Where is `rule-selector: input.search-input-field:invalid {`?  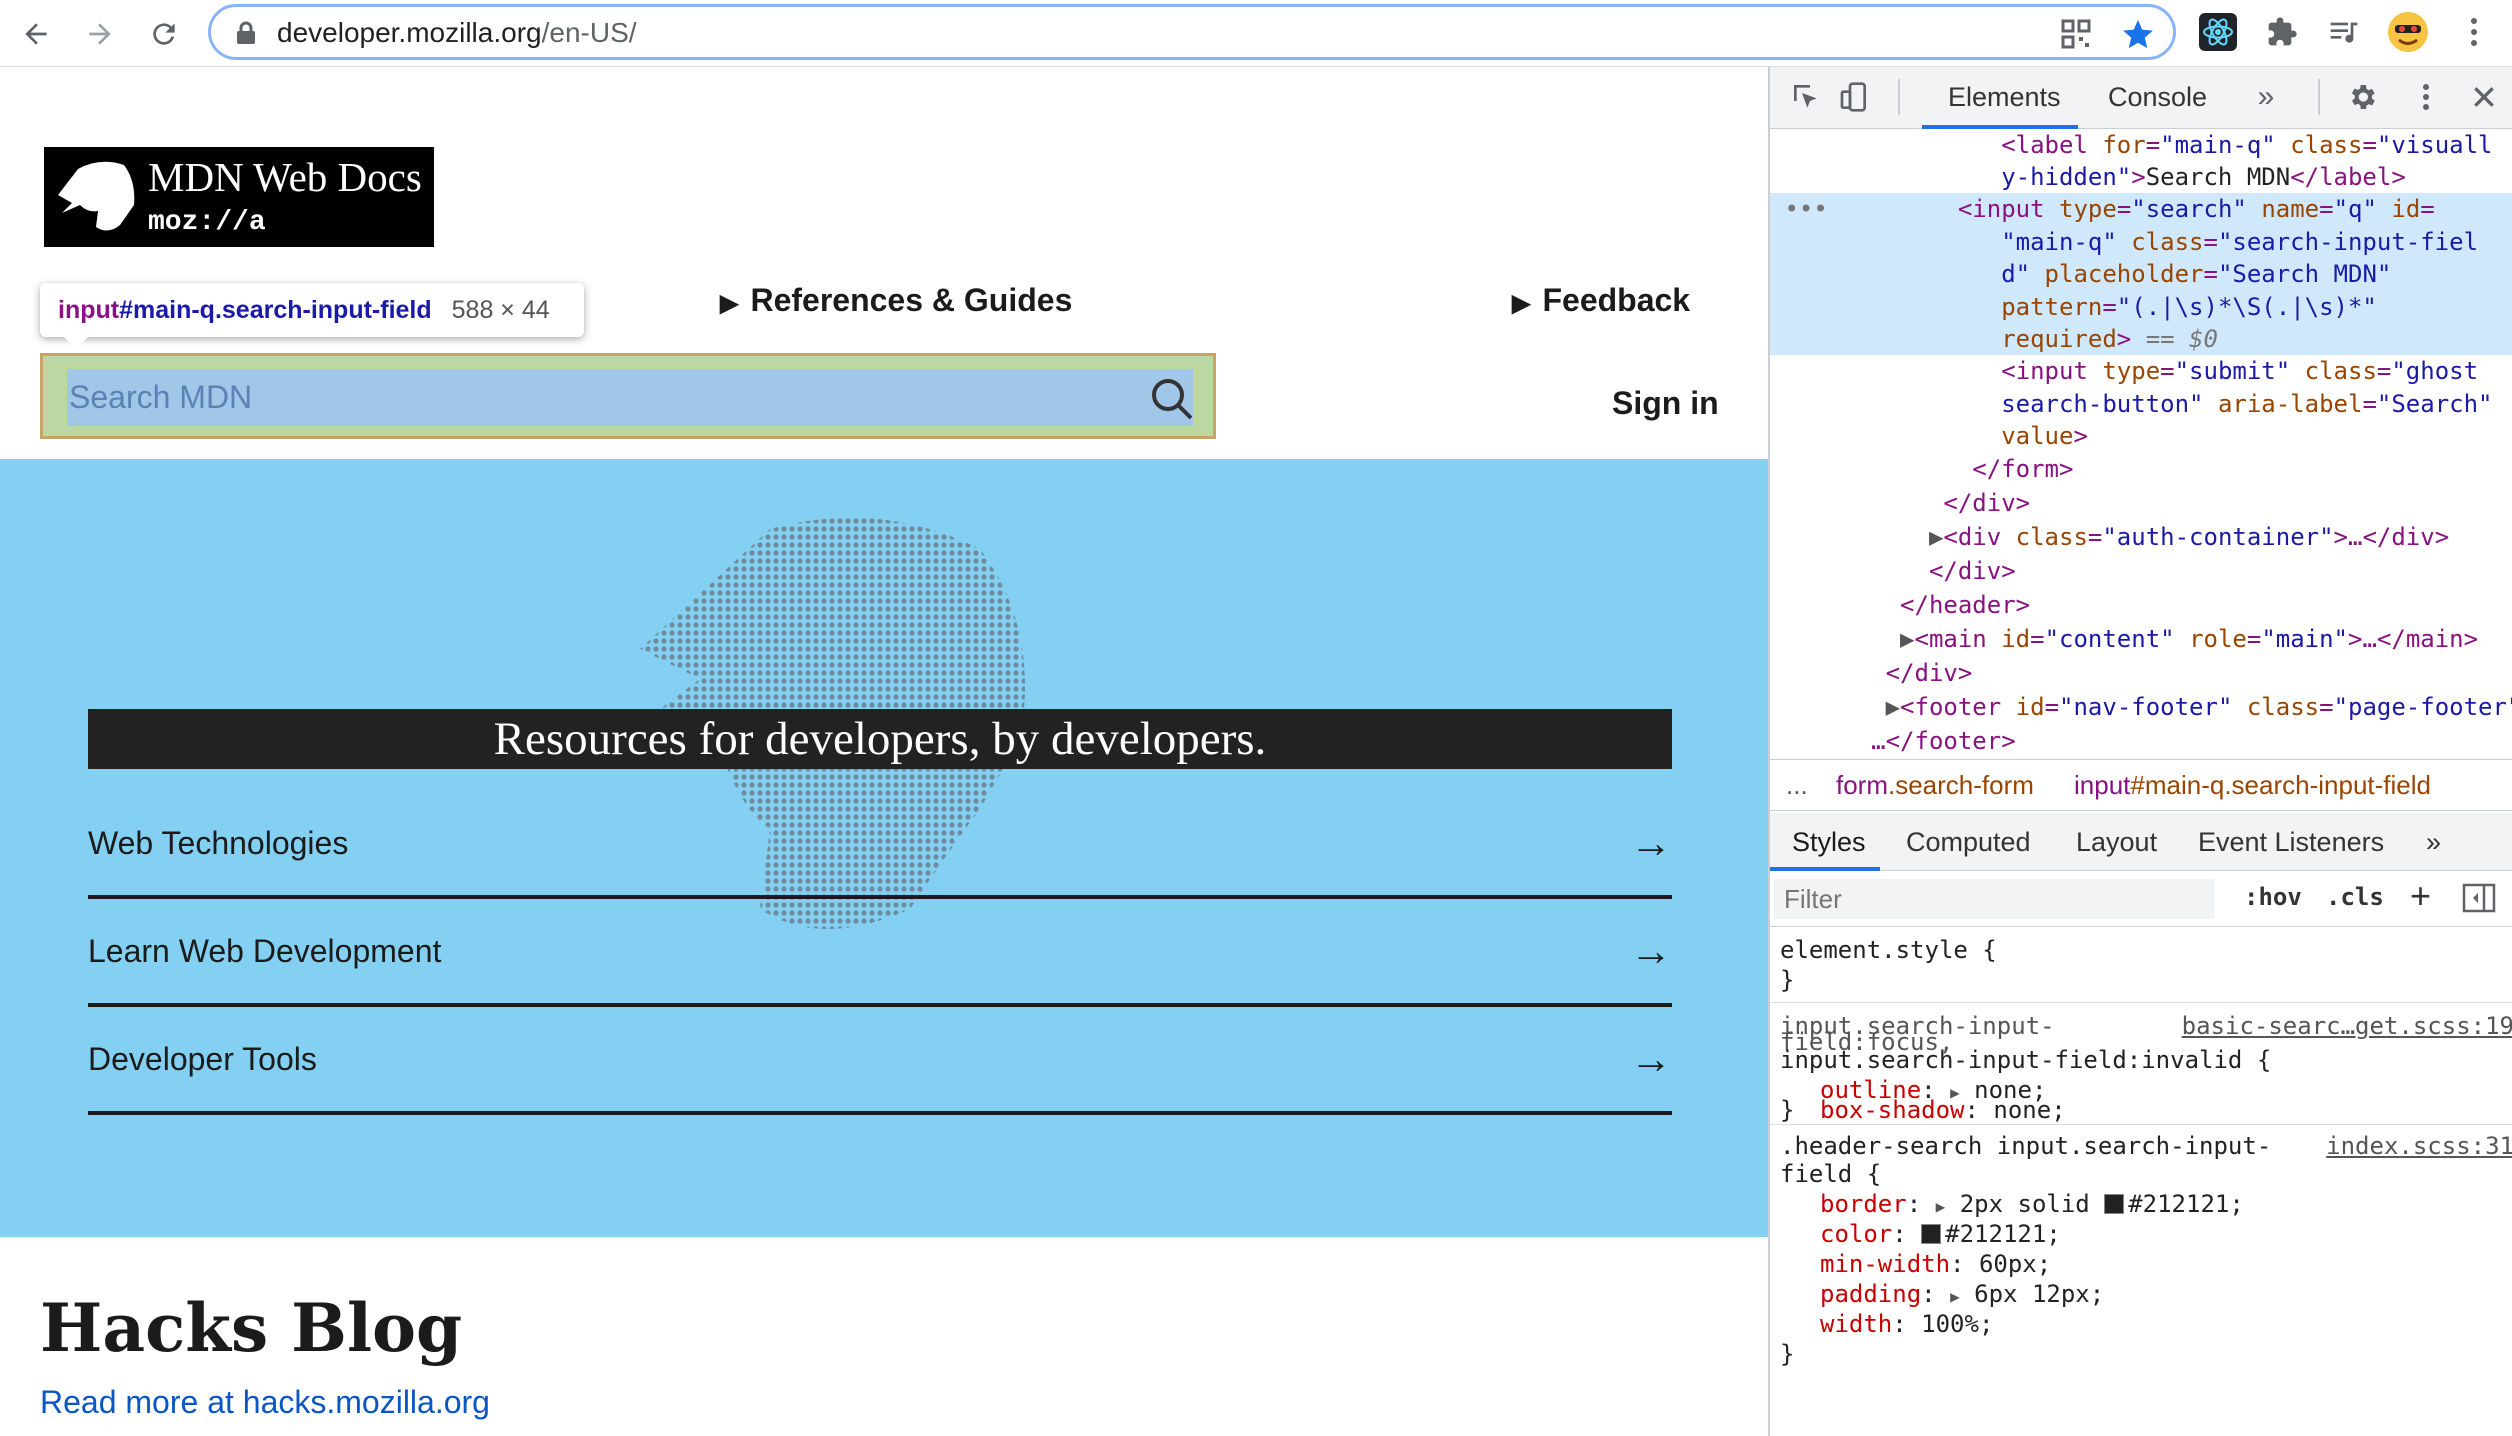 rule-selector: input.search-input-field:invalid { is located at coordinates (2026, 1060).